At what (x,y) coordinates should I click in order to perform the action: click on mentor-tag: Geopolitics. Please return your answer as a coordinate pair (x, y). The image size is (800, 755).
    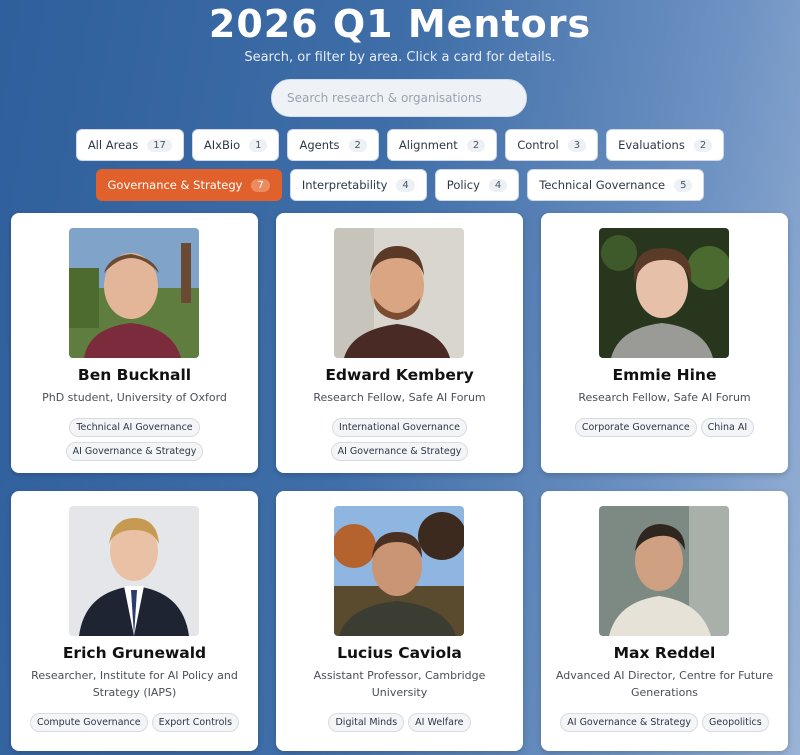
    Looking at the image, I should click on (735, 722).